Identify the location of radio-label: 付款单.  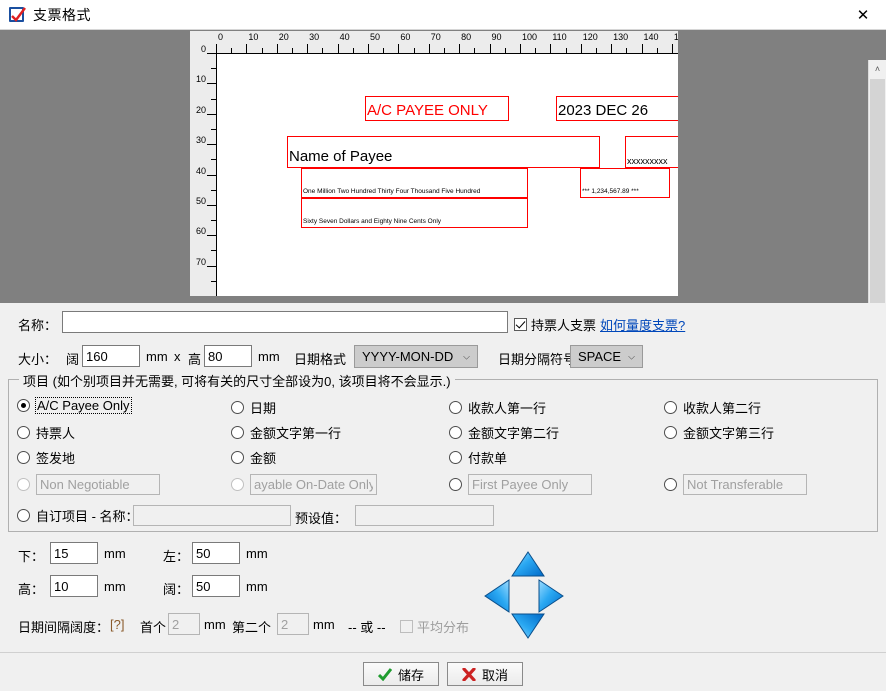
(488, 458).